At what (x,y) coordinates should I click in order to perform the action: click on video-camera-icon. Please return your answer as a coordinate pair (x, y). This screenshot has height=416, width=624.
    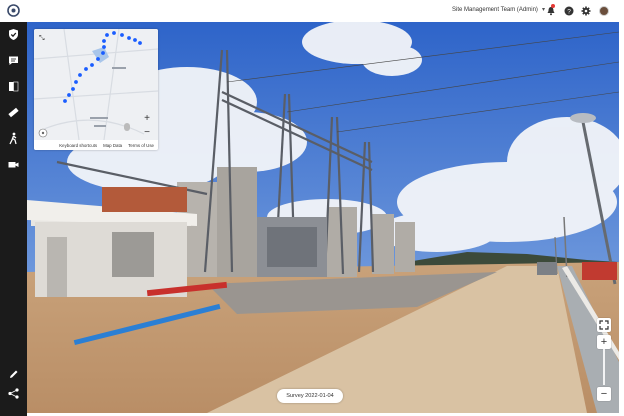
    Looking at the image, I should click on (13, 164).